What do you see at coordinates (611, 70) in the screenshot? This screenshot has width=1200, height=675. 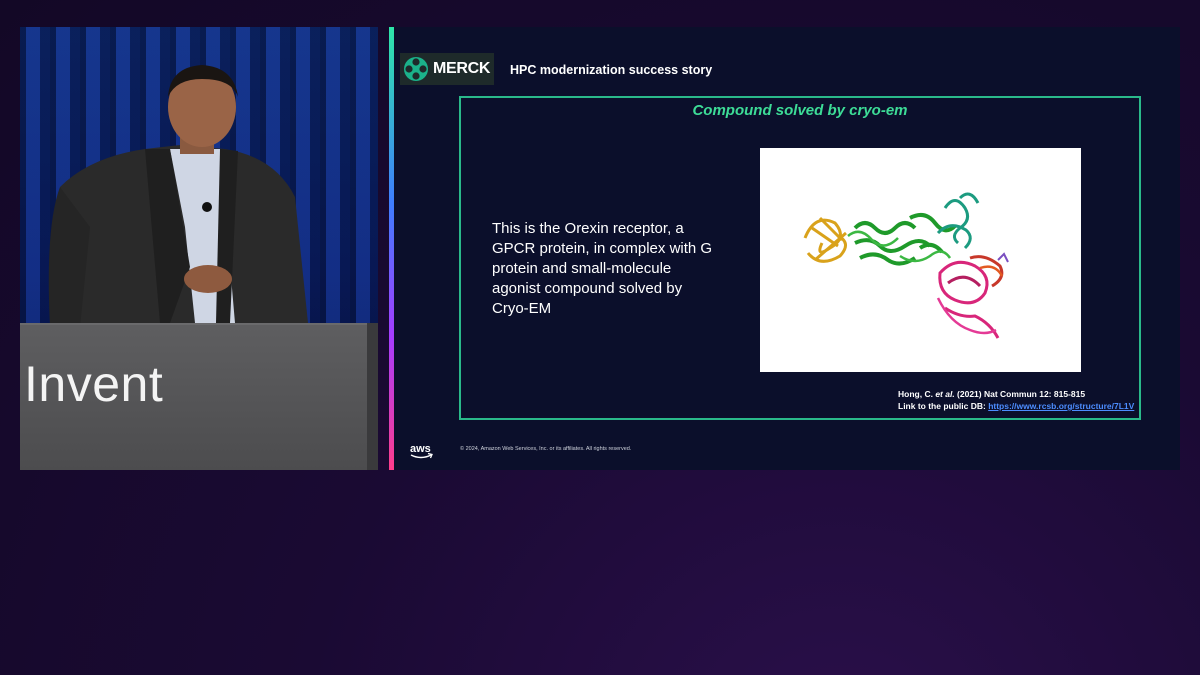 I see `slide-header: HPC modernization success story` at bounding box center [611, 70].